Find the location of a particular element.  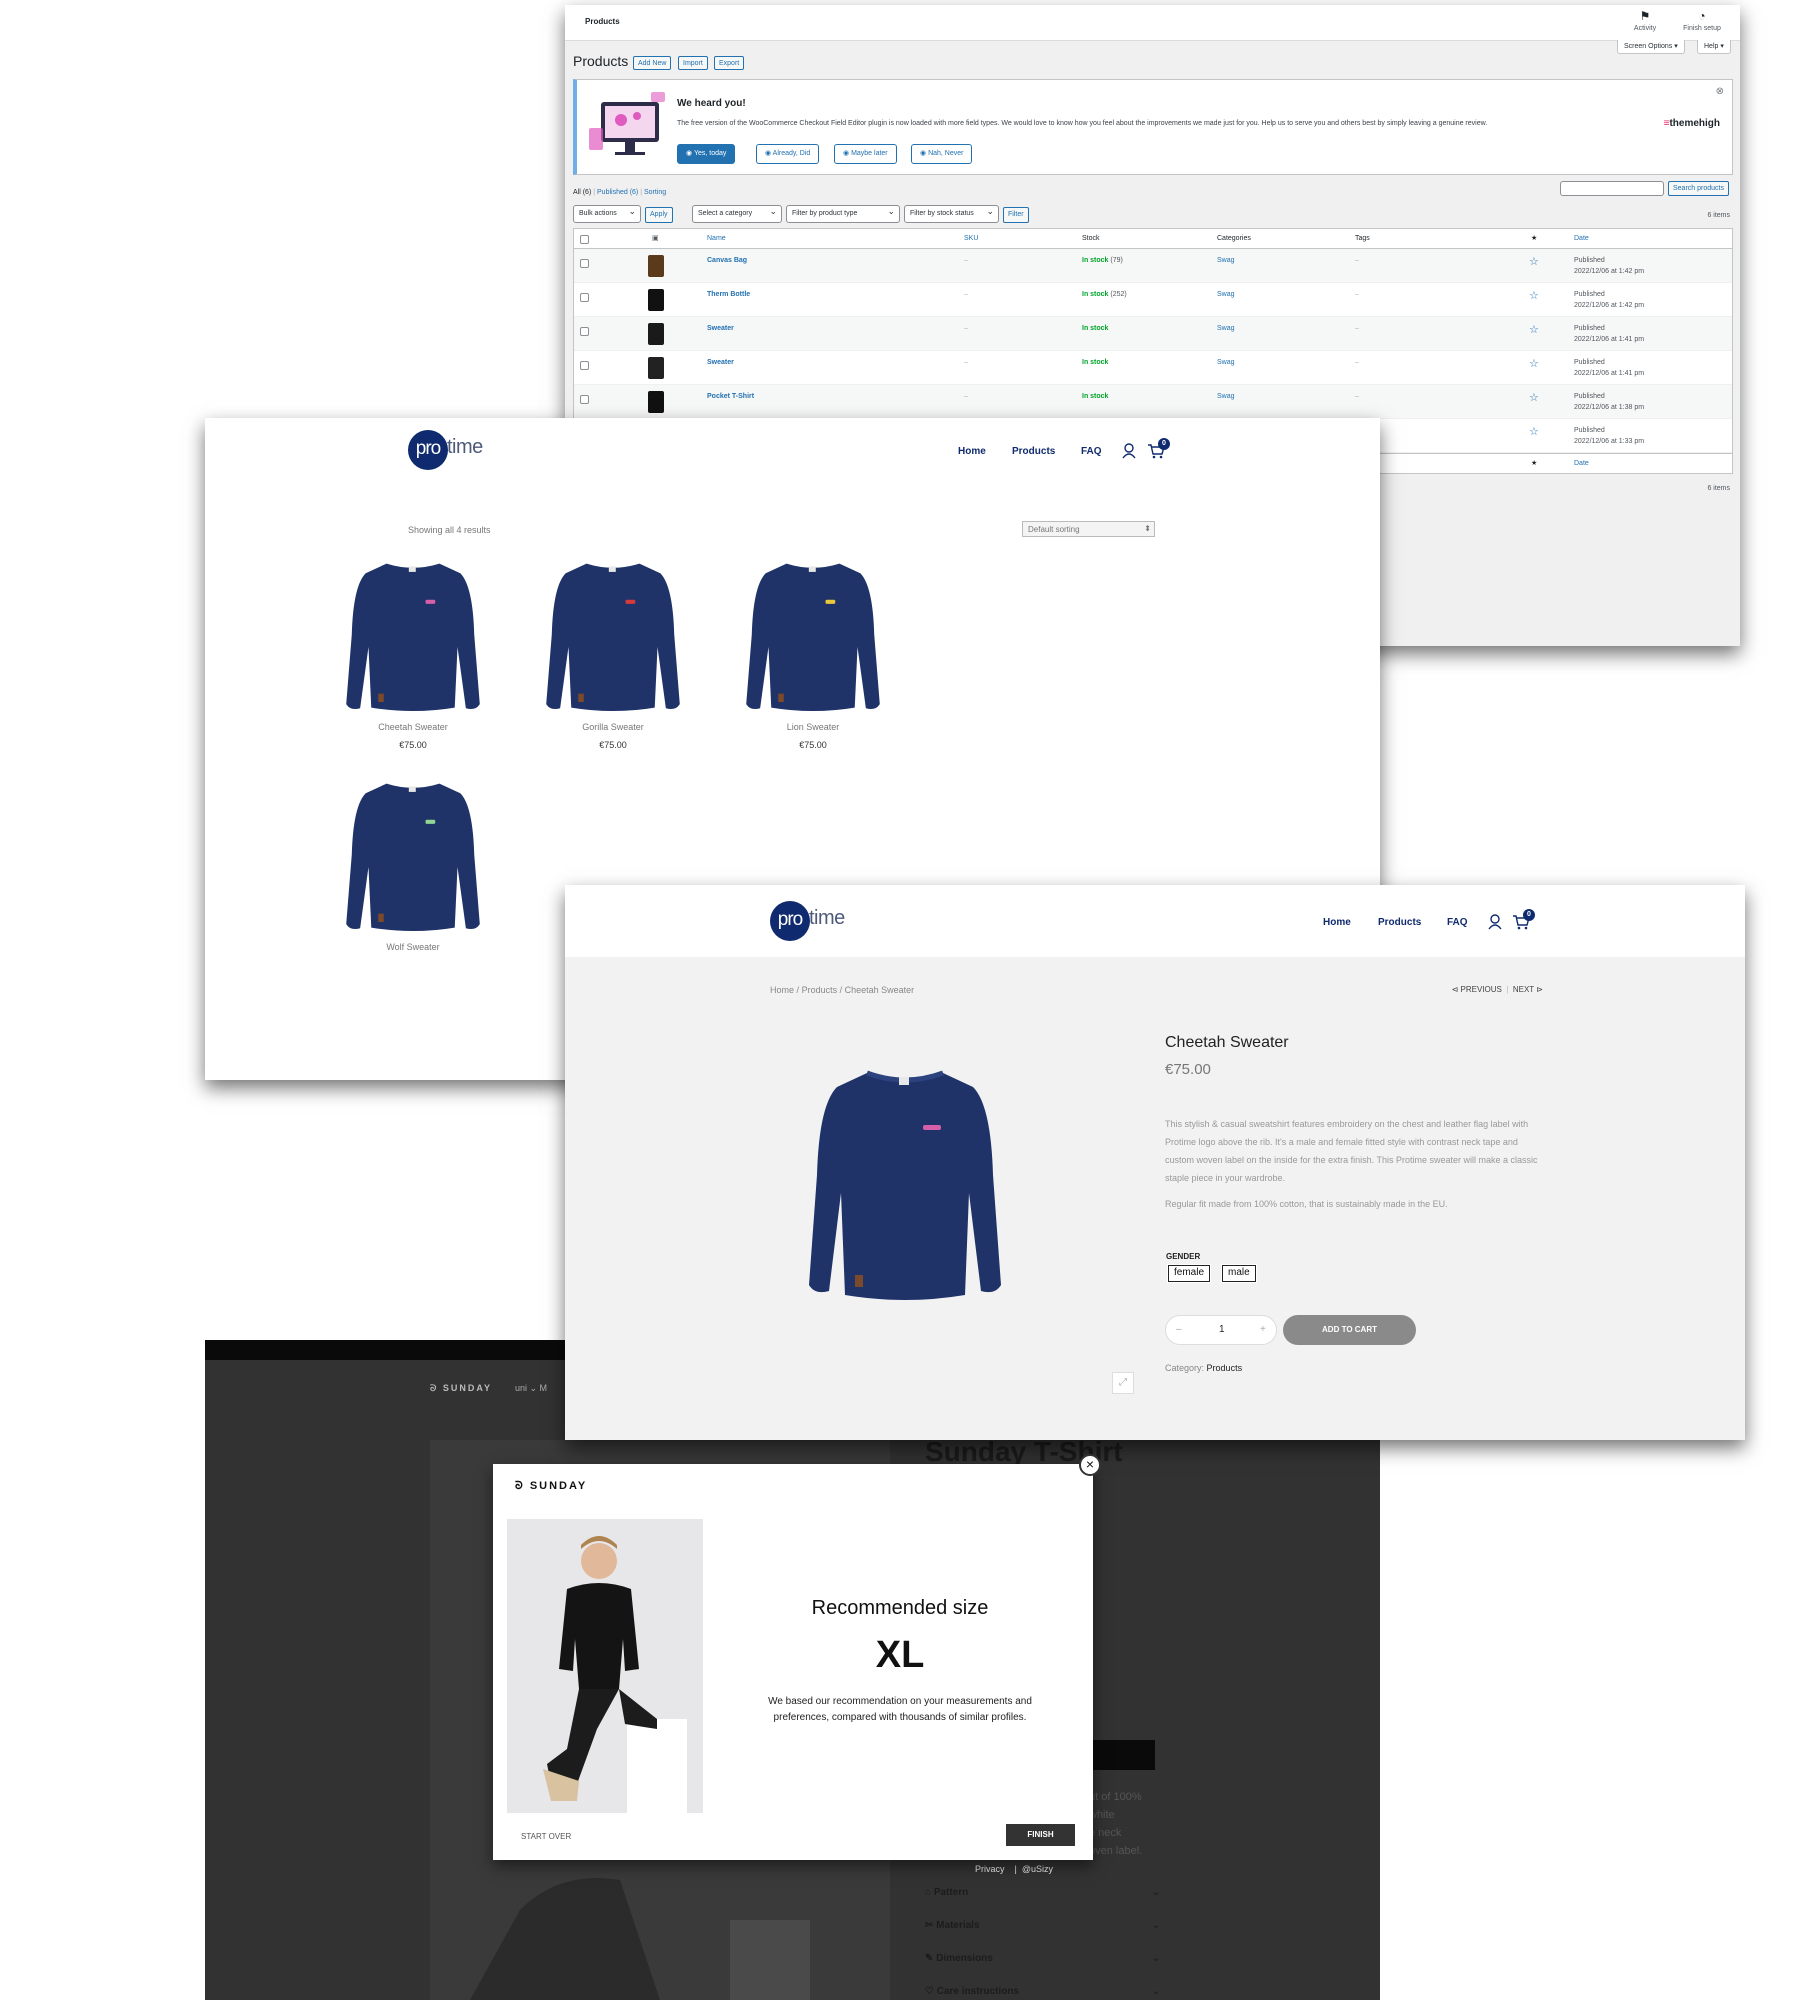

column-sku: SKU is located at coordinates (971, 238).